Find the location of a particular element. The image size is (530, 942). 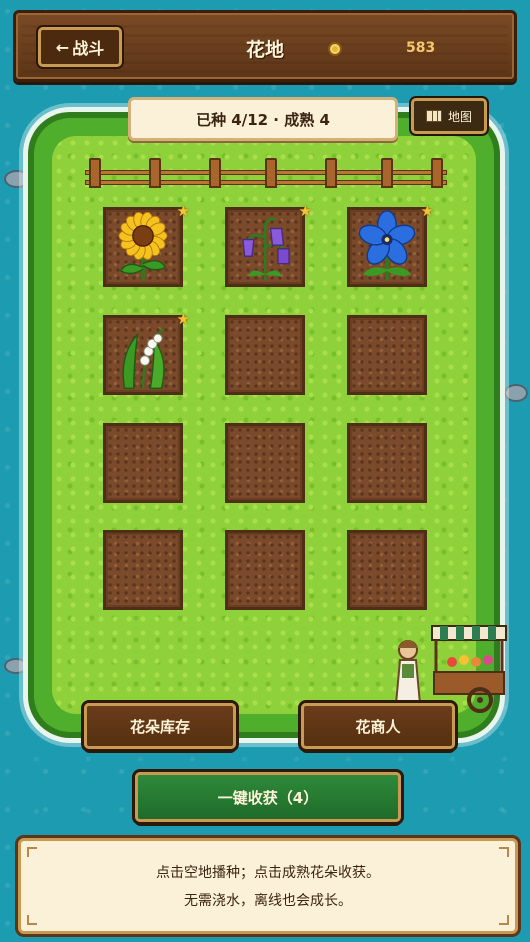

coin-count: 583 is located at coordinates (421, 48).